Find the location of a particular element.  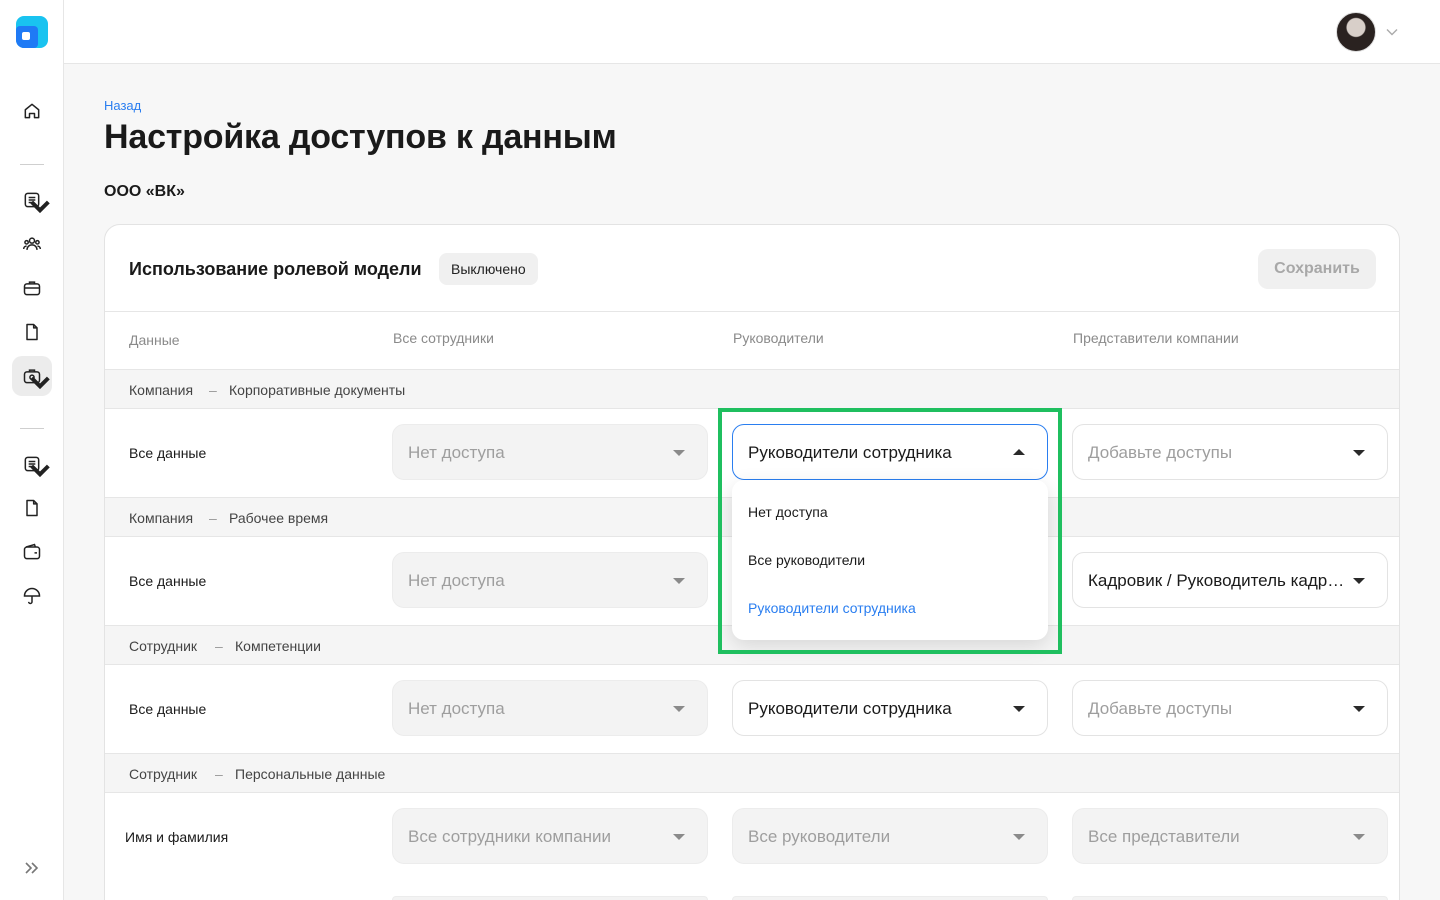

select-value: Все руководители is located at coordinates (819, 836).